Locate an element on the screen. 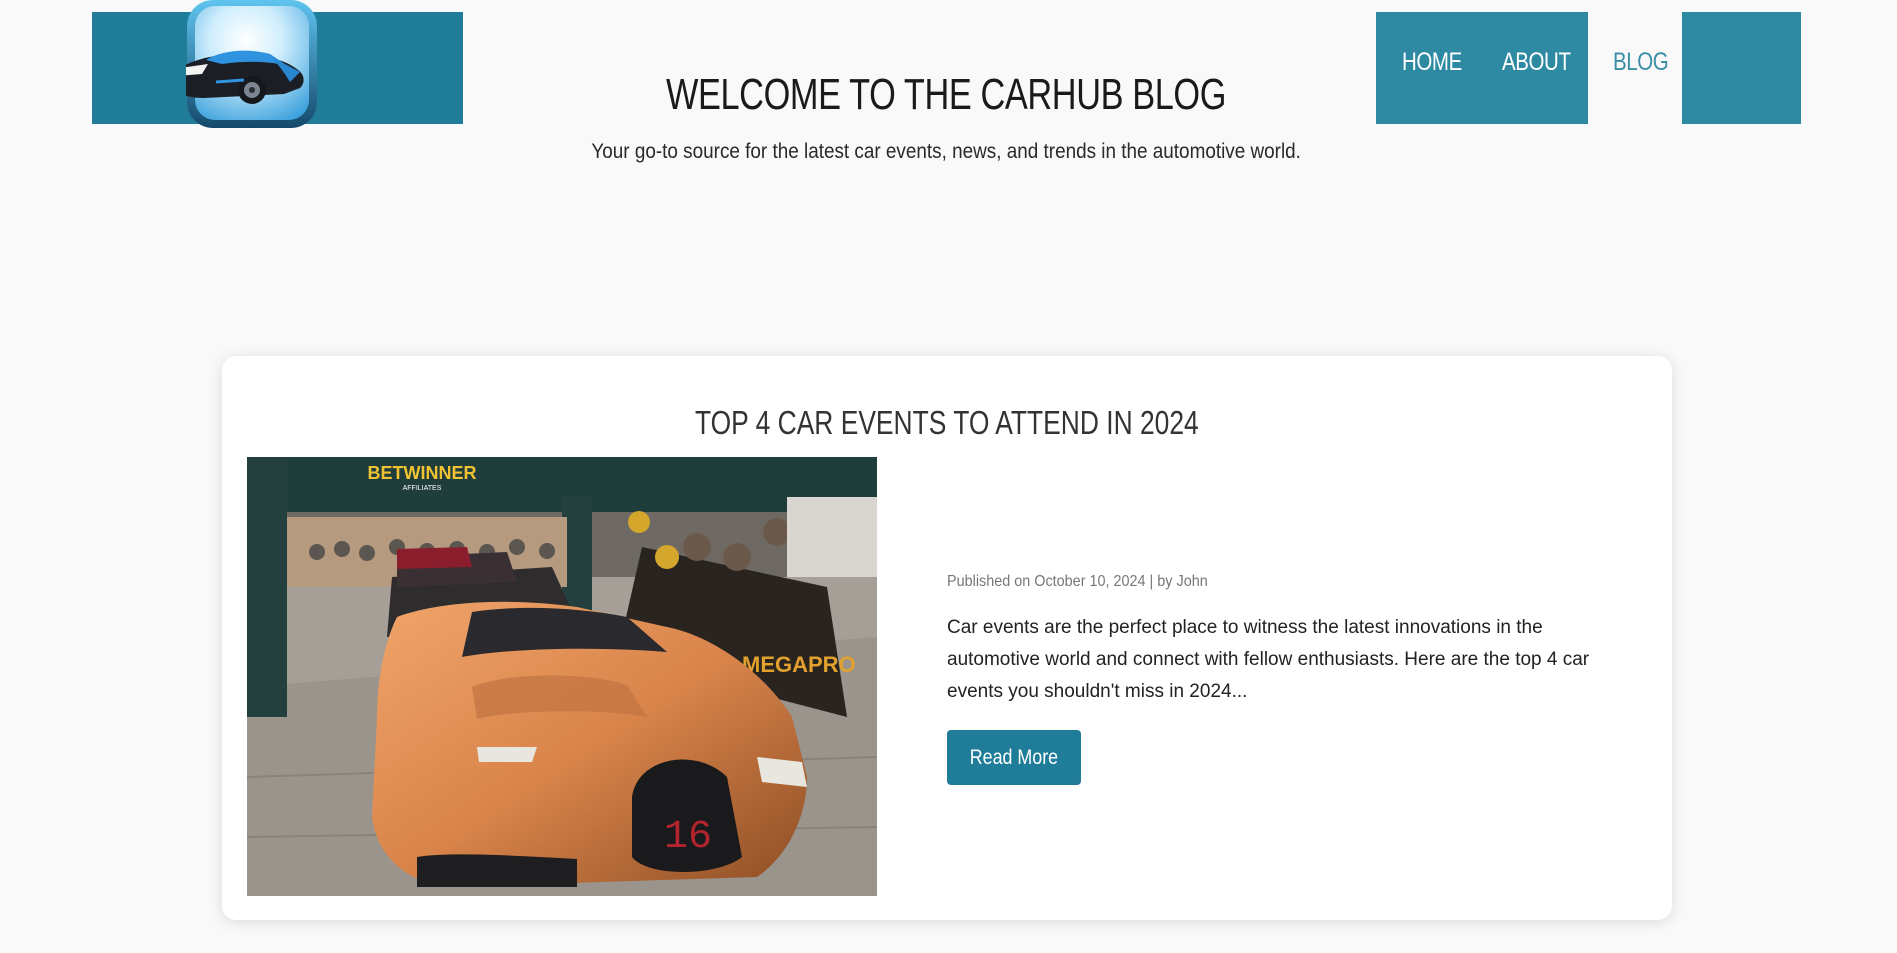  post-title: TOP 4 CAR EVENTS TO ATTEND IN 2024 is located at coordinates (947, 423).